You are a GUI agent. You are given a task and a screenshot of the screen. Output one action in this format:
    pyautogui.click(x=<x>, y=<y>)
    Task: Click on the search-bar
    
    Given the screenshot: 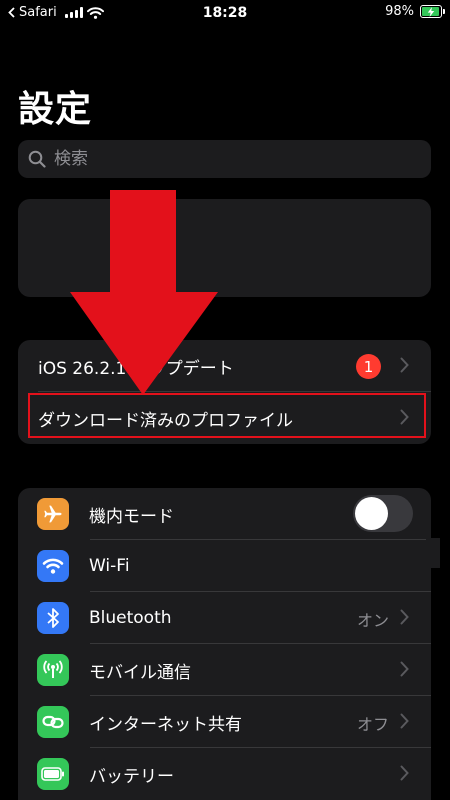 What is the action you would take?
    pyautogui.click(x=224, y=159)
    